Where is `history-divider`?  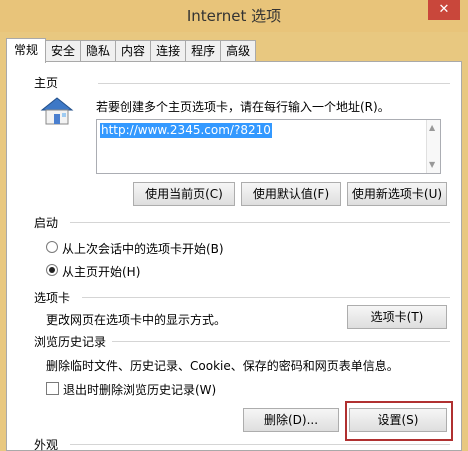
history-divider is located at coordinates (281, 341).